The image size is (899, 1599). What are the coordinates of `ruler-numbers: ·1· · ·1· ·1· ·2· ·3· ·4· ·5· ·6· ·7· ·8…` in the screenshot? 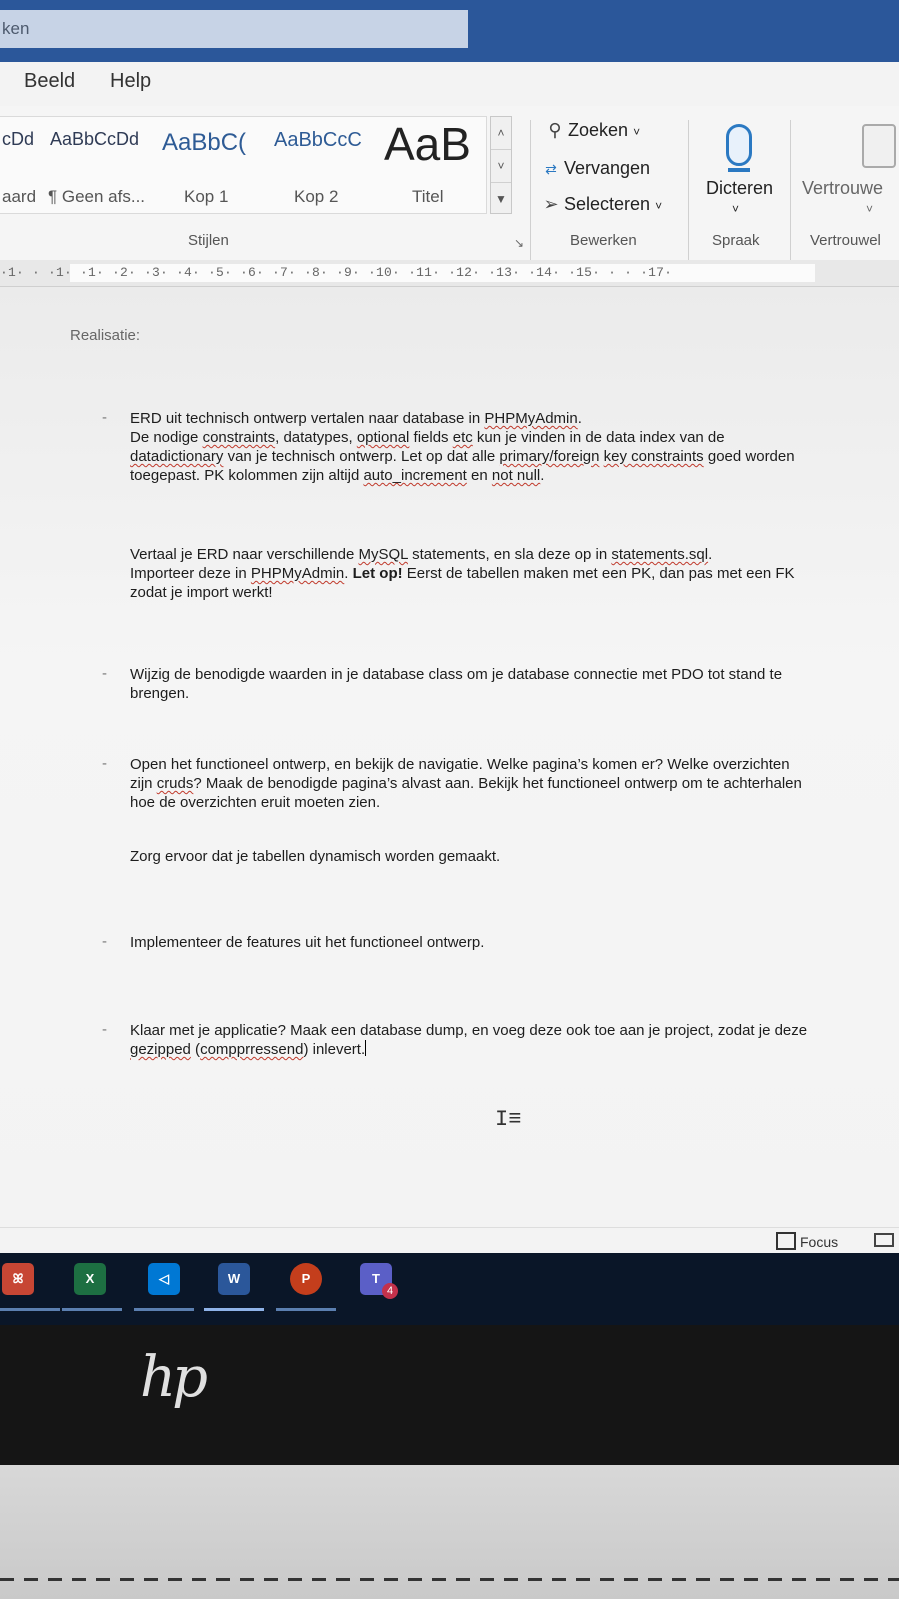 It's located at (336, 272).